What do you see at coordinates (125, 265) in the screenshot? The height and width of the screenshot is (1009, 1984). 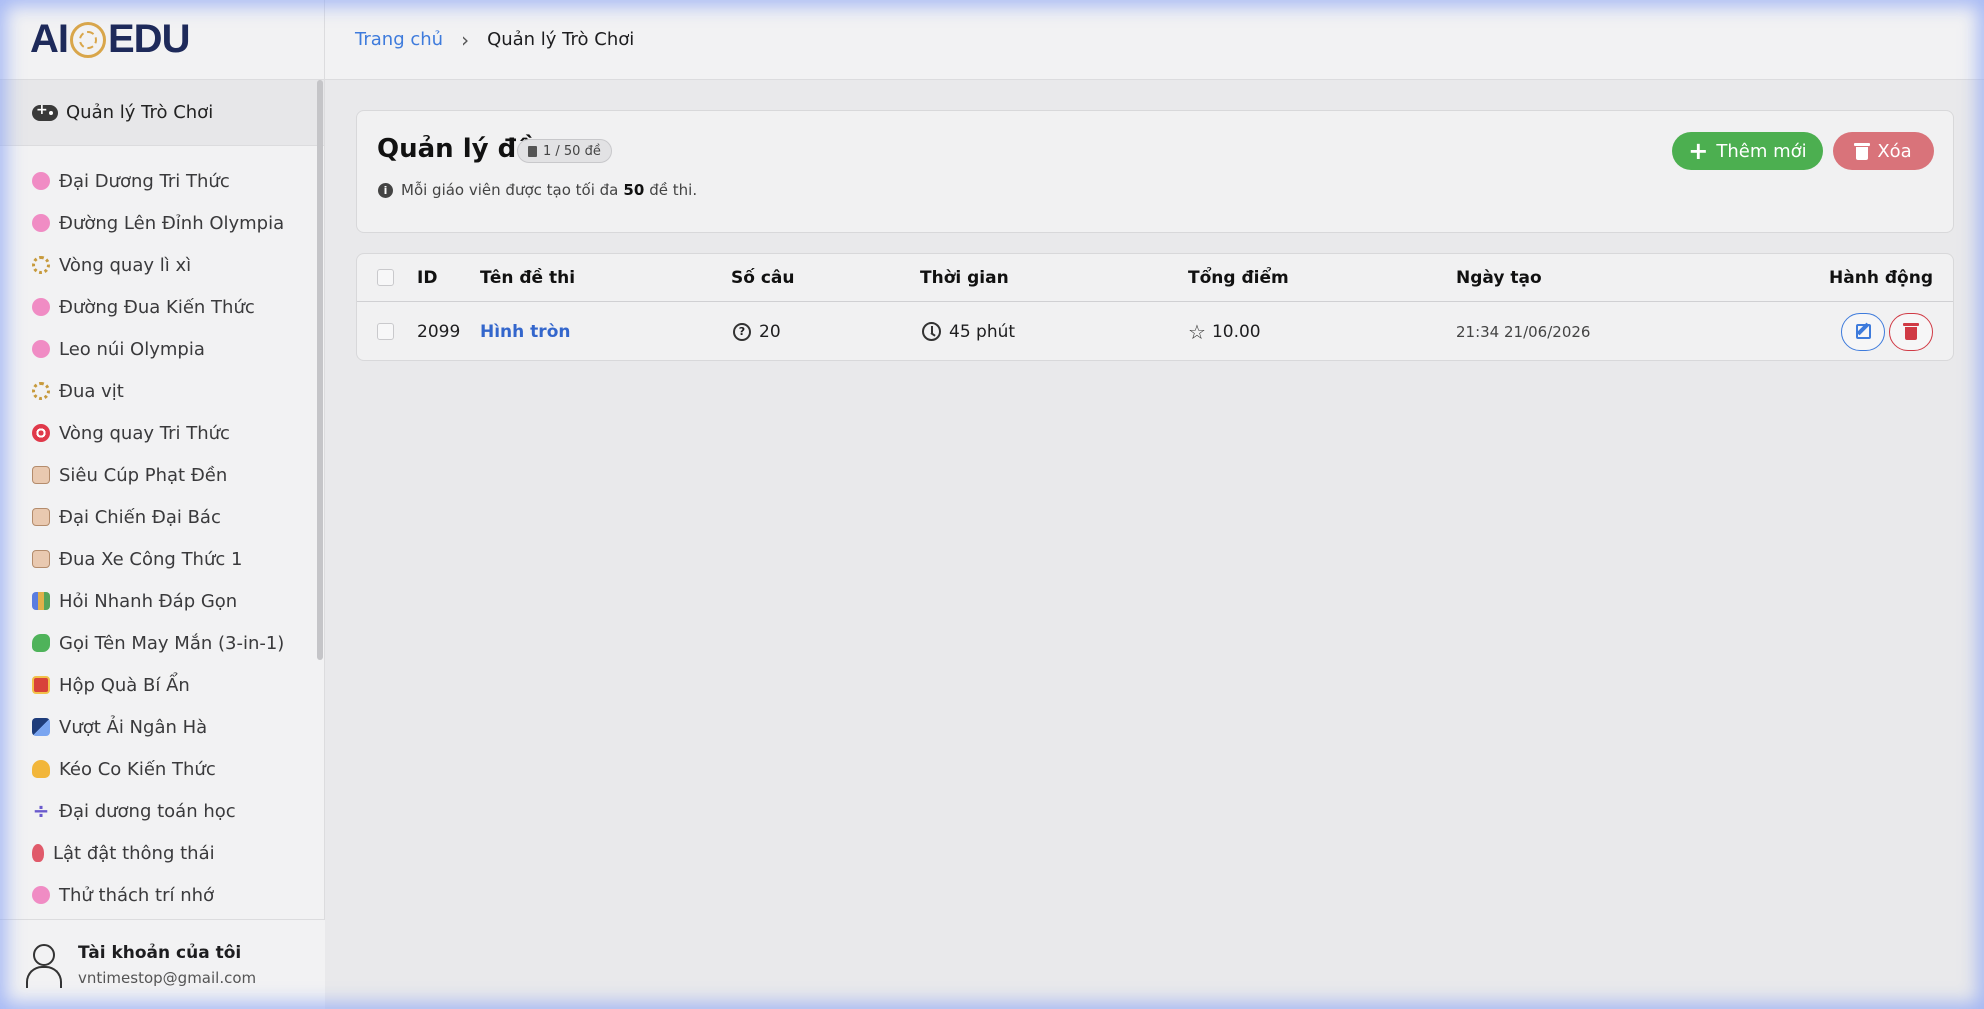 I see `sidebar-item-label: Vòng quay lì xì` at bounding box center [125, 265].